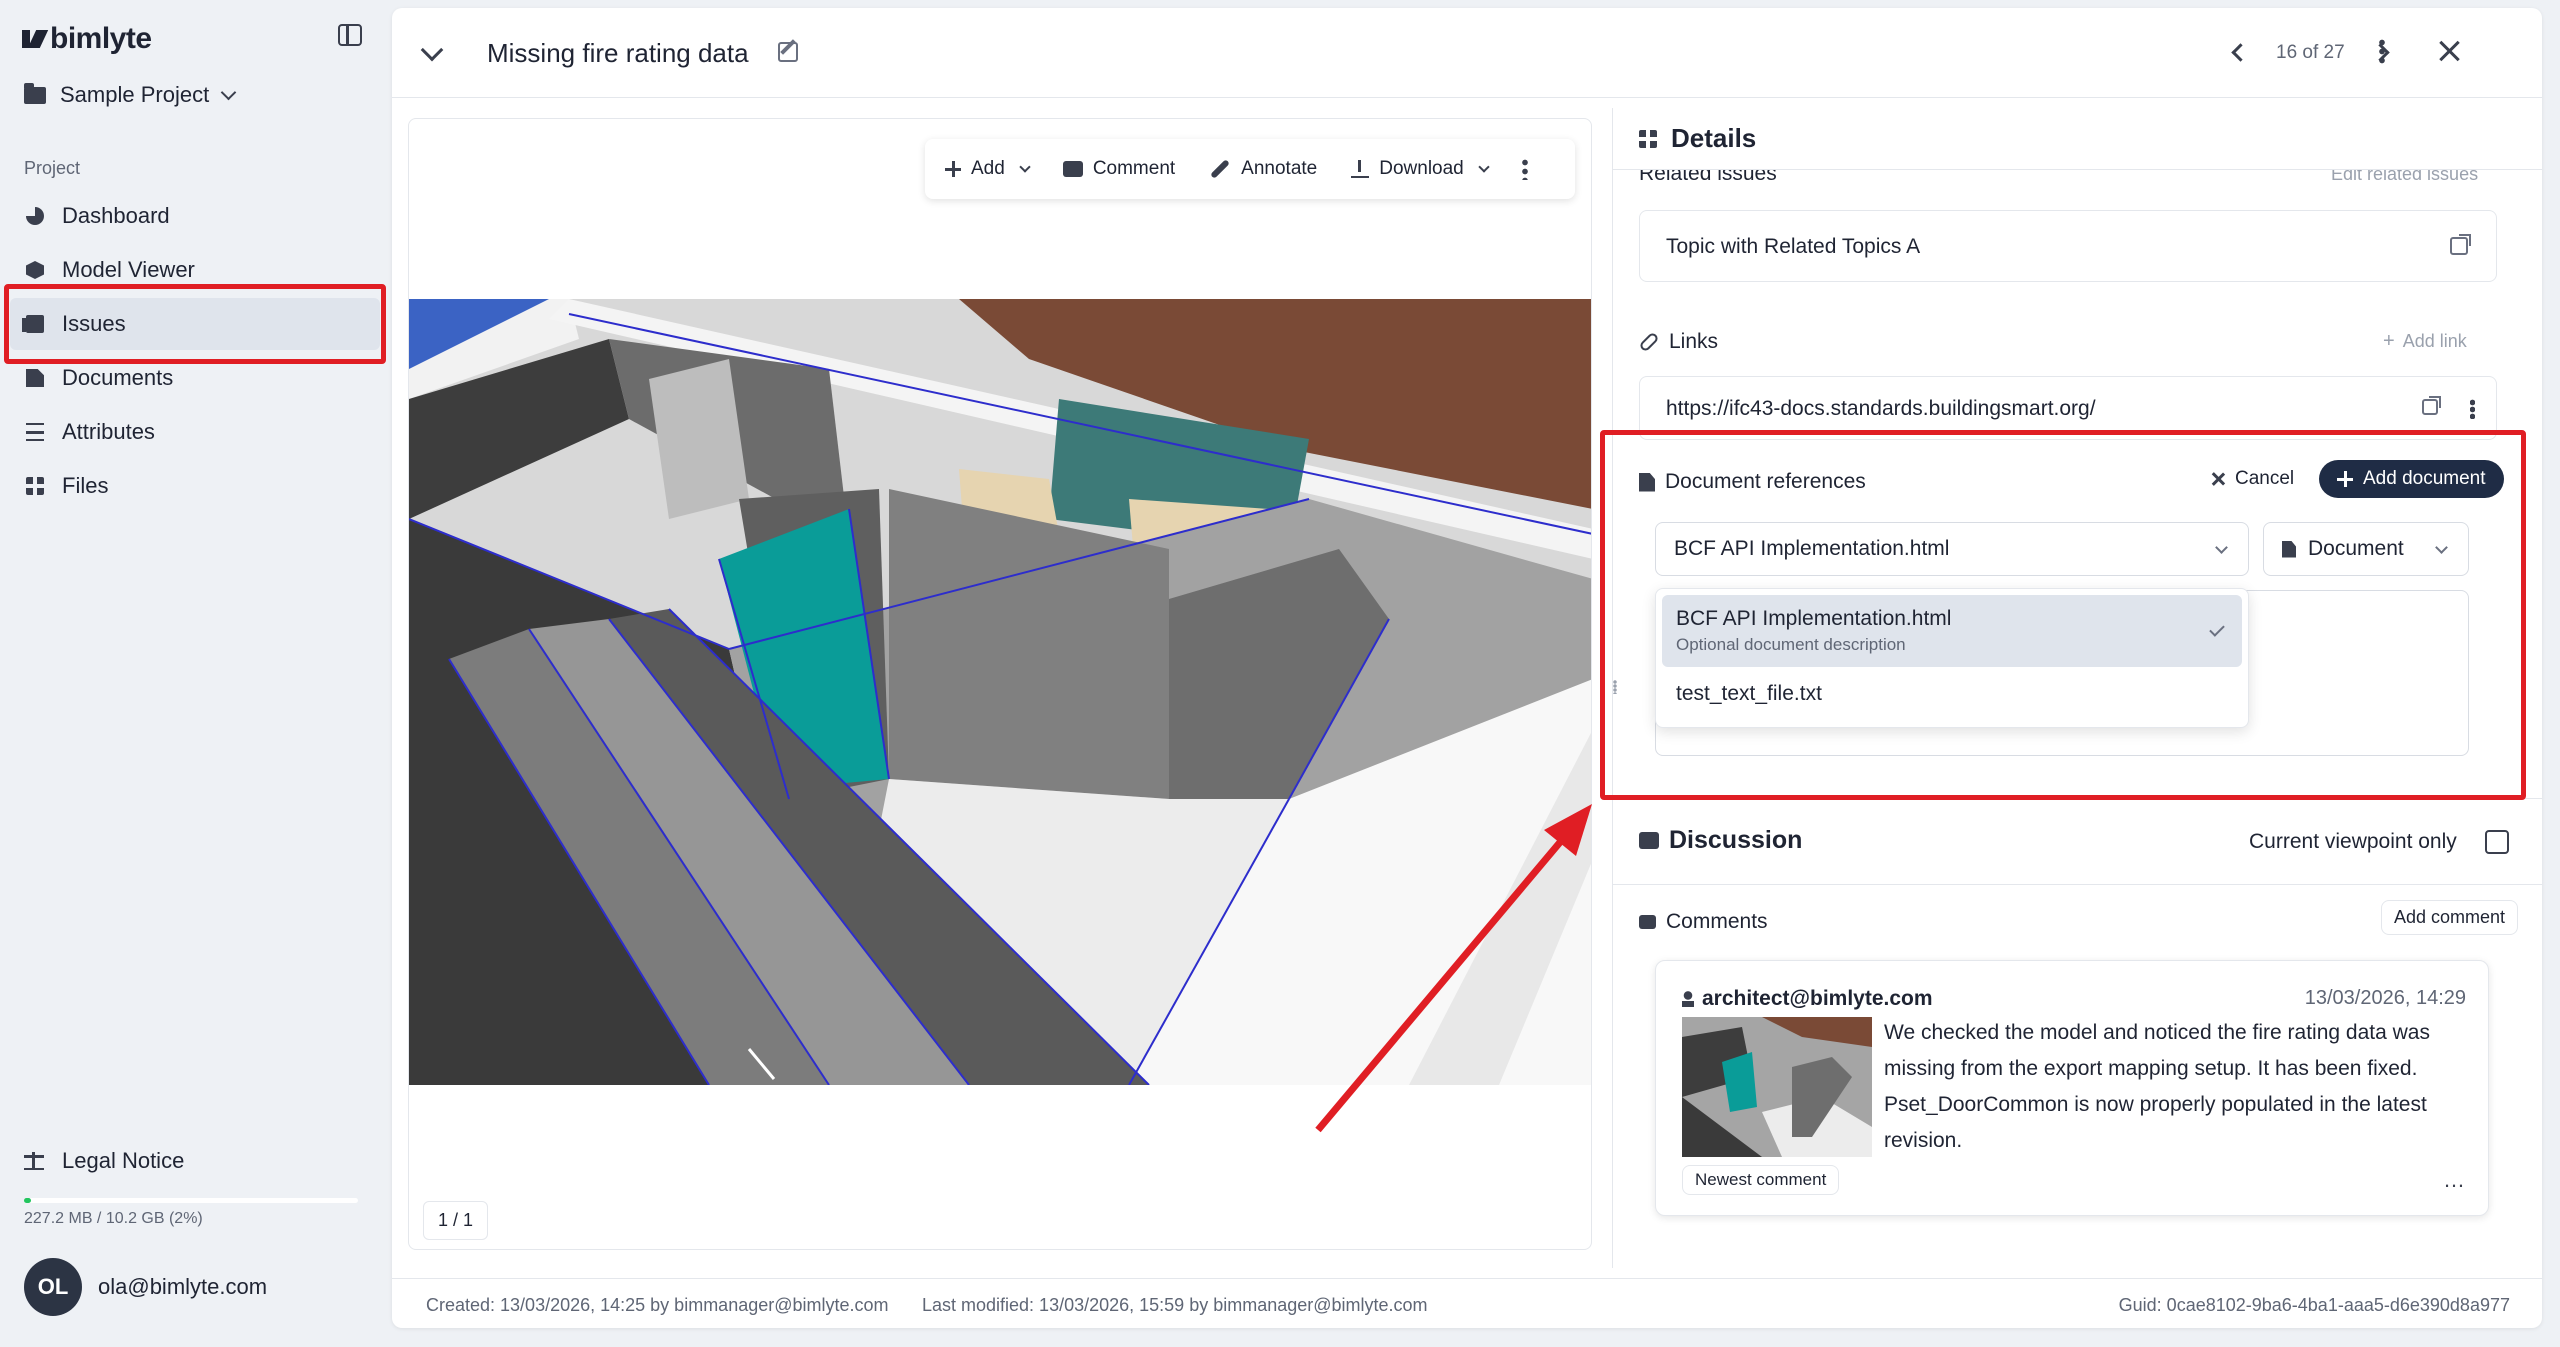 The height and width of the screenshot is (1347, 2560). Describe the element at coordinates (2434, 341) in the screenshot. I see `add-link-label: Add link` at that location.